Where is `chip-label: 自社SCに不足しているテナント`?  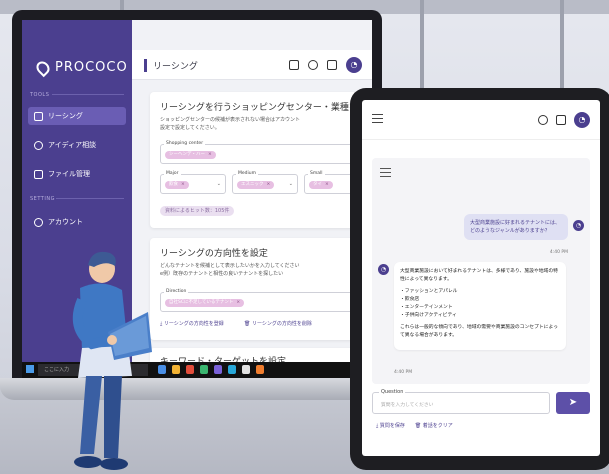 chip-label: 自社SCに不足しているテナント is located at coordinates (201, 302).